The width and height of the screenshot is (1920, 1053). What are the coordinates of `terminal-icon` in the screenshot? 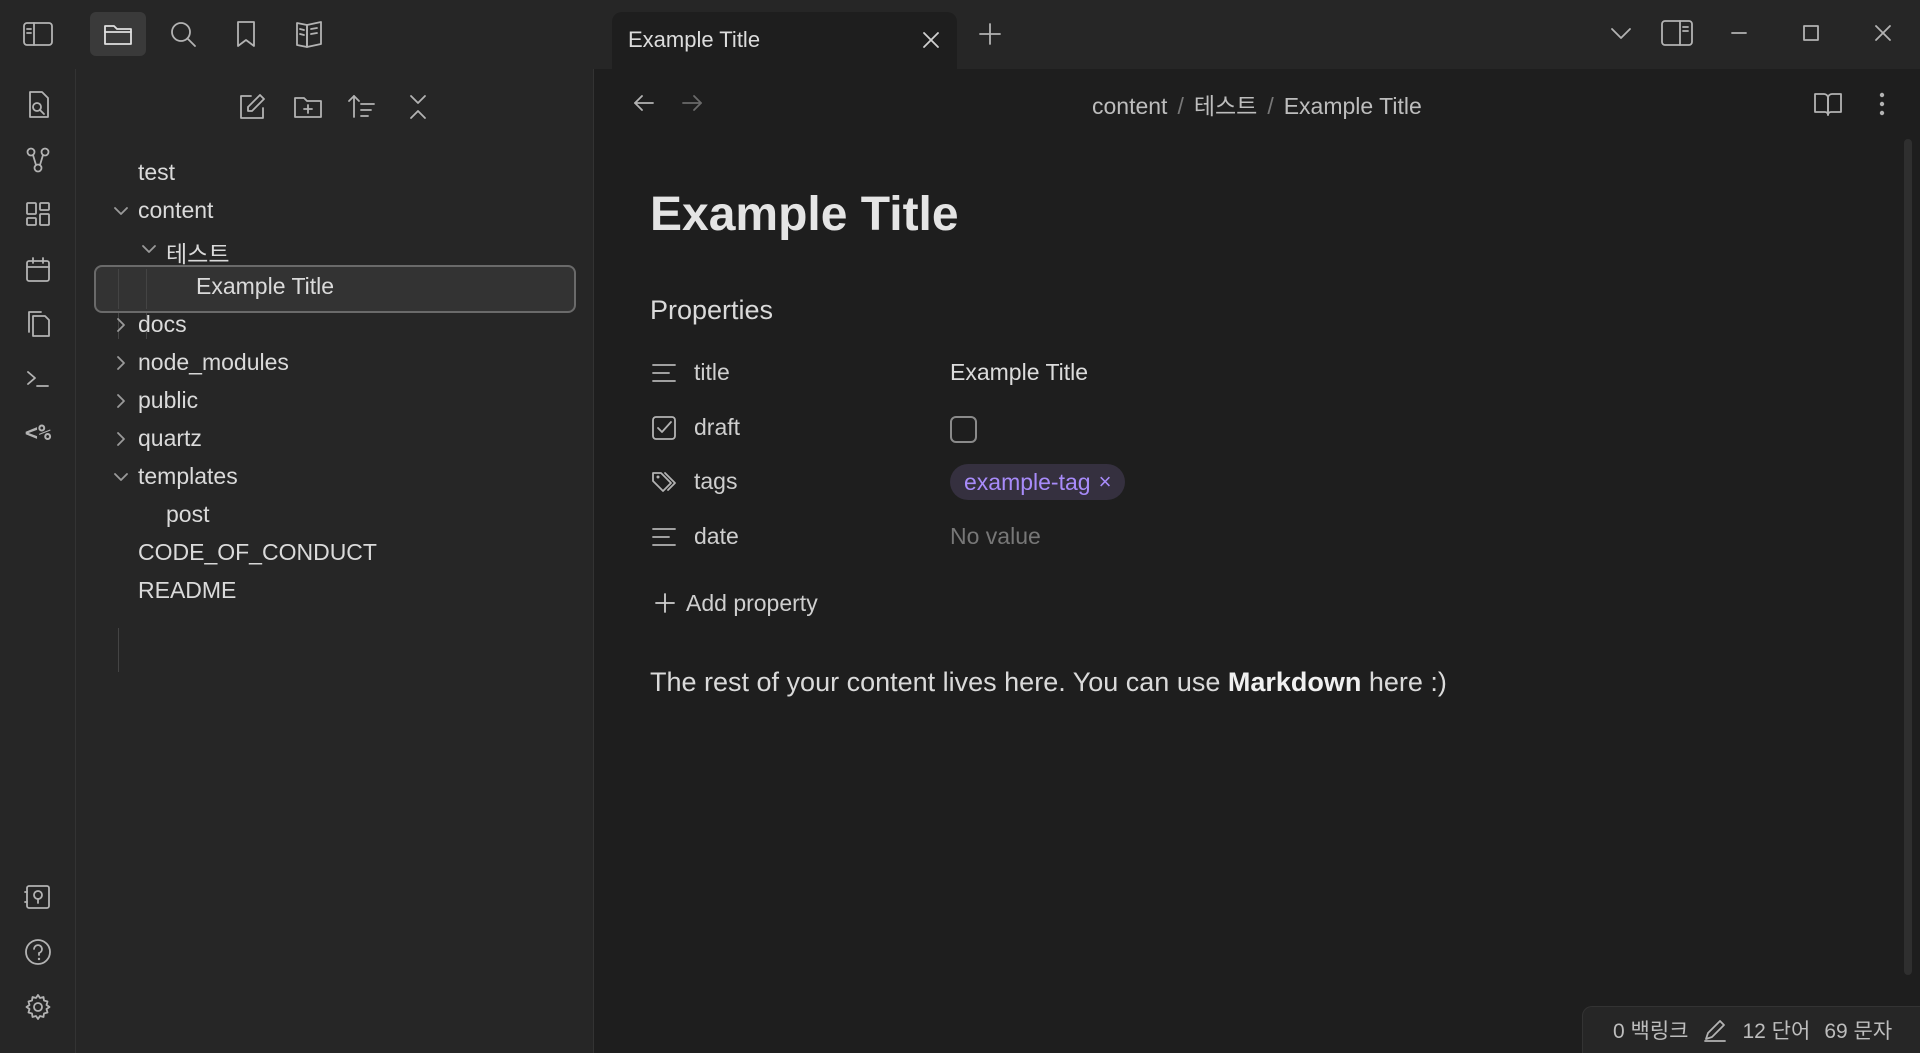 It's located at (38, 379).